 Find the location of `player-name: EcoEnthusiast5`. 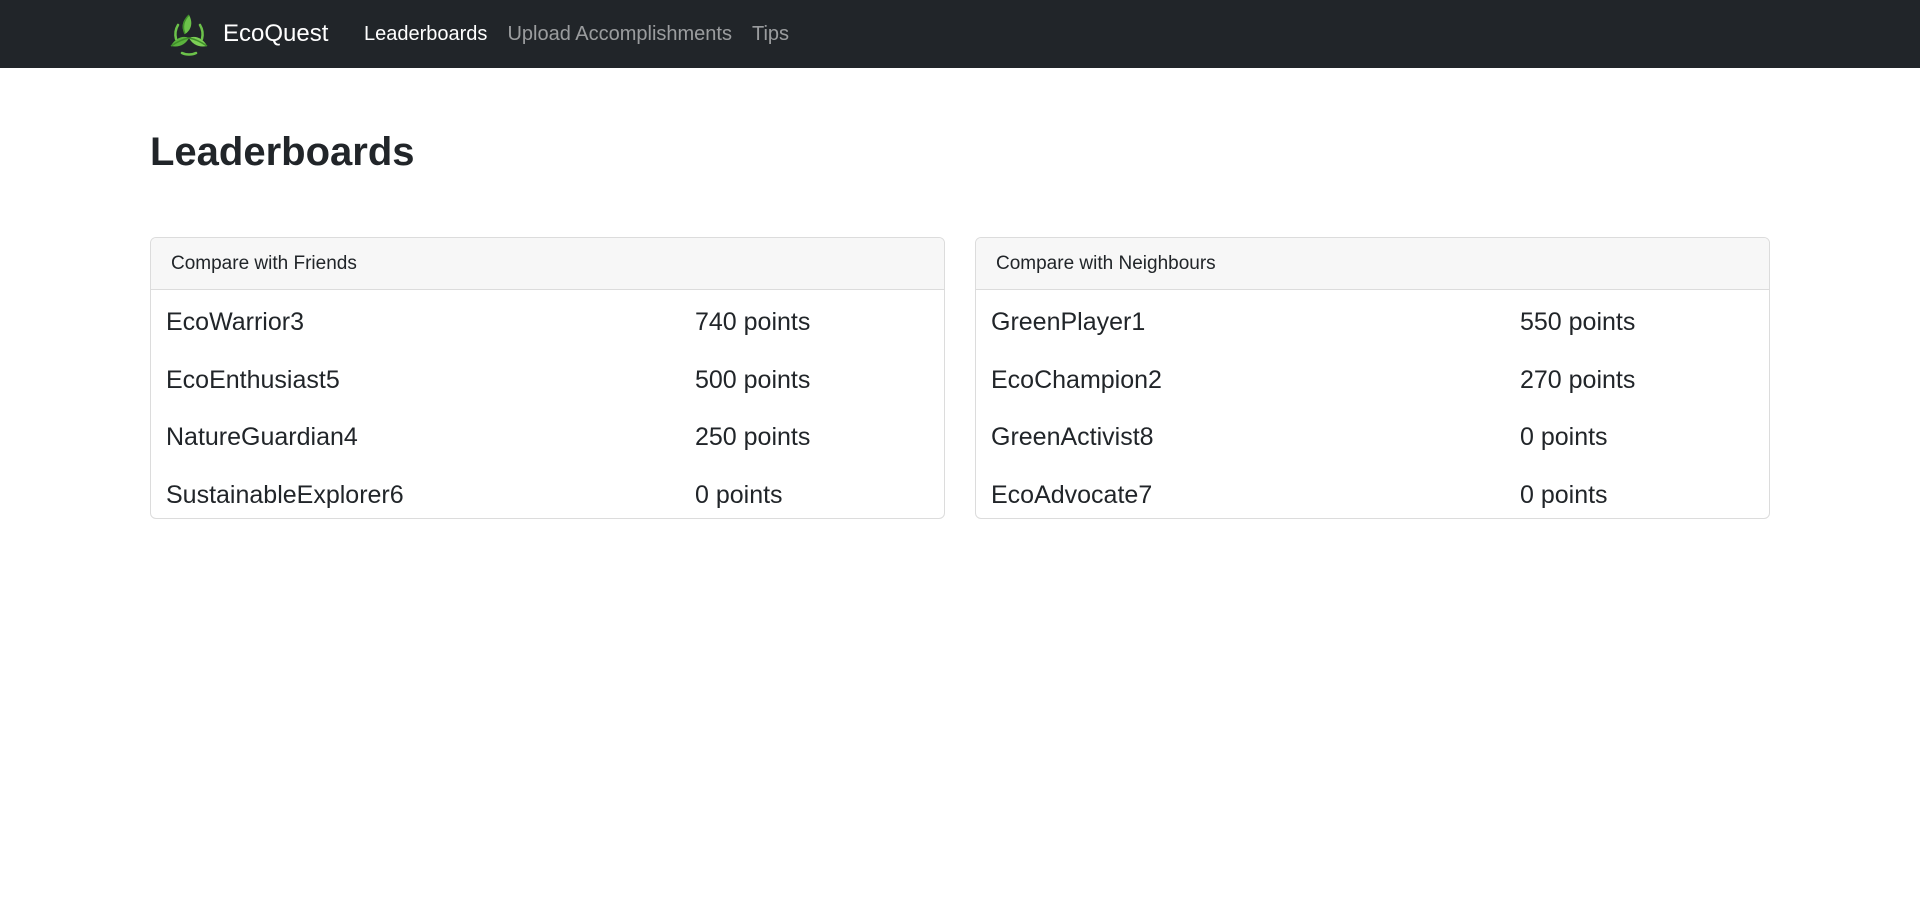

player-name: EcoEnthusiast5 is located at coordinates (253, 379).